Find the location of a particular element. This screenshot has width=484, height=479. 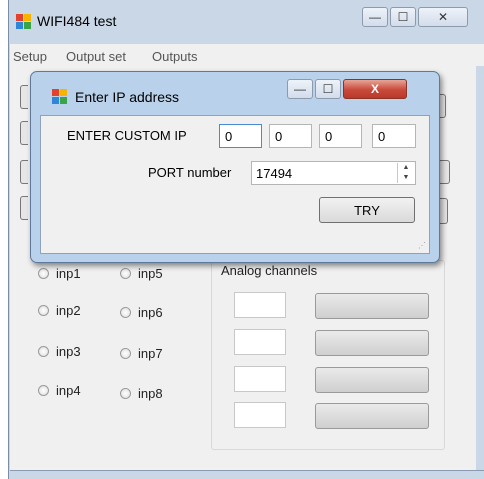

window-bottom-border is located at coordinates (247, 470).